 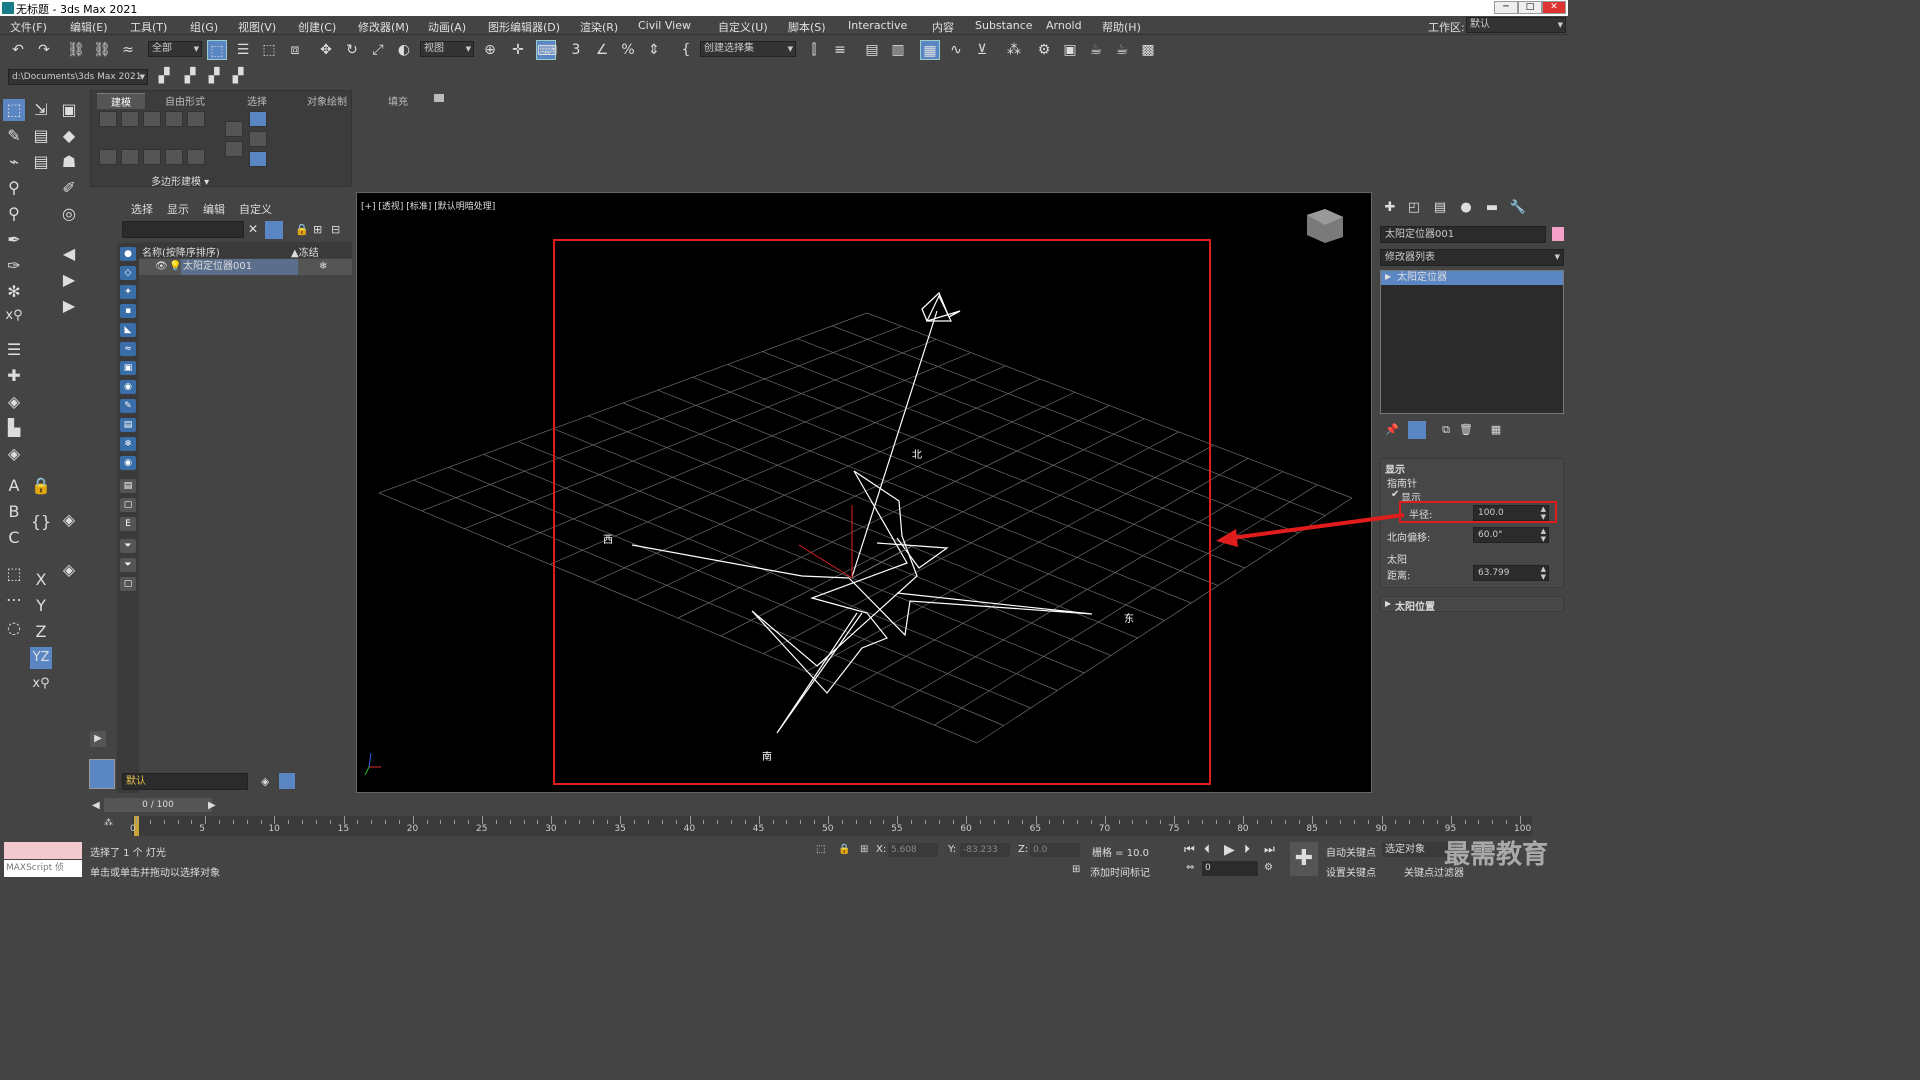 What do you see at coordinates (982, 50) in the screenshot?
I see `schematic-view-icon: ⊻` at bounding box center [982, 50].